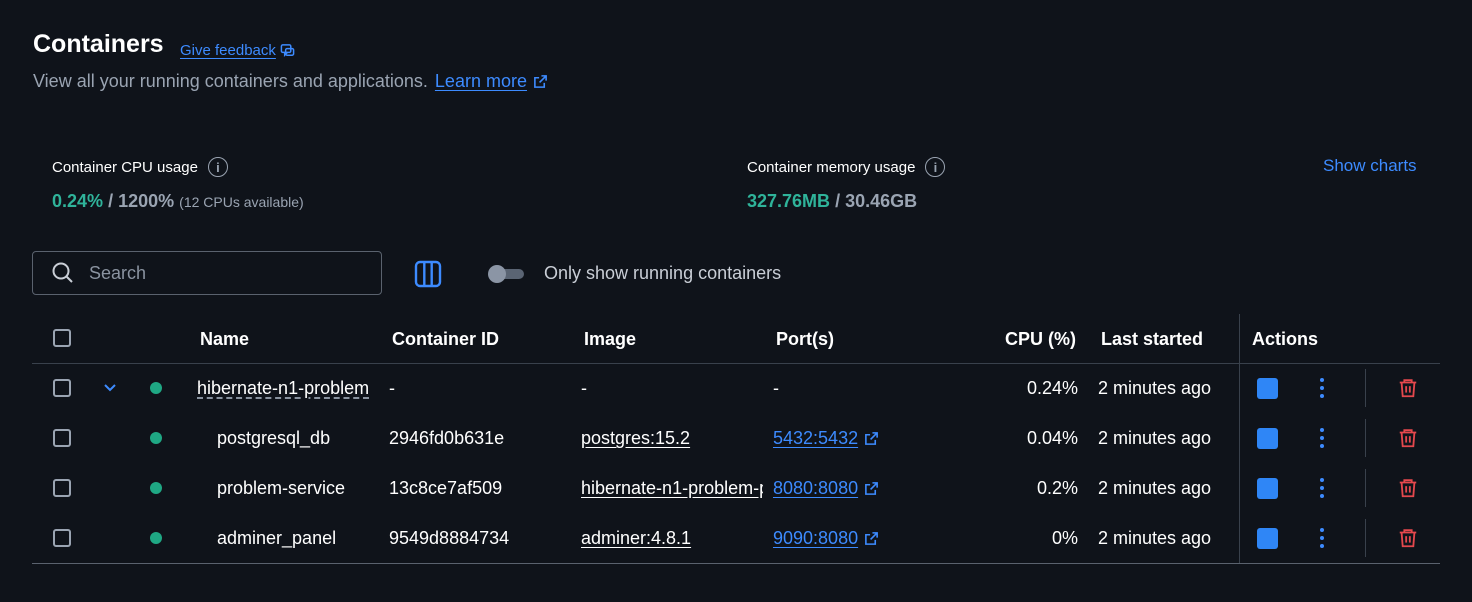 This screenshot has height=602, width=1472. I want to click on columns-icon, so click(428, 274).